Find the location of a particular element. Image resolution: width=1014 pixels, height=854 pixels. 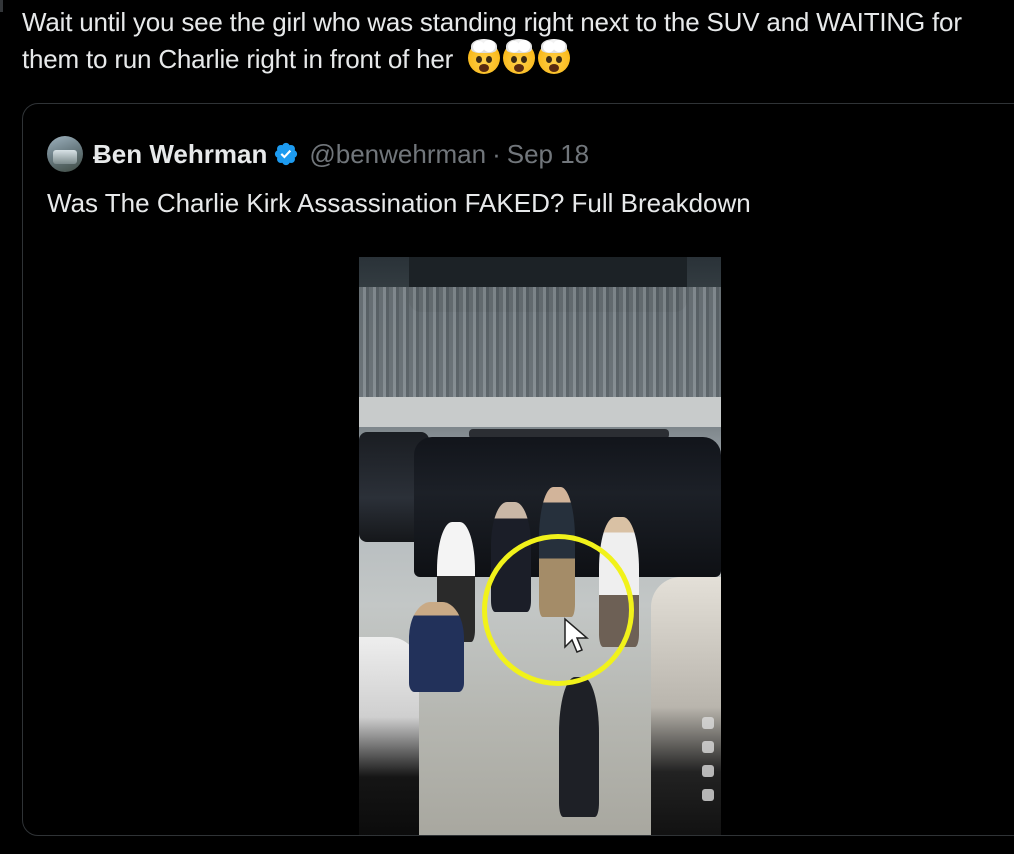

yellow-highlight-circle is located at coordinates (558, 610).